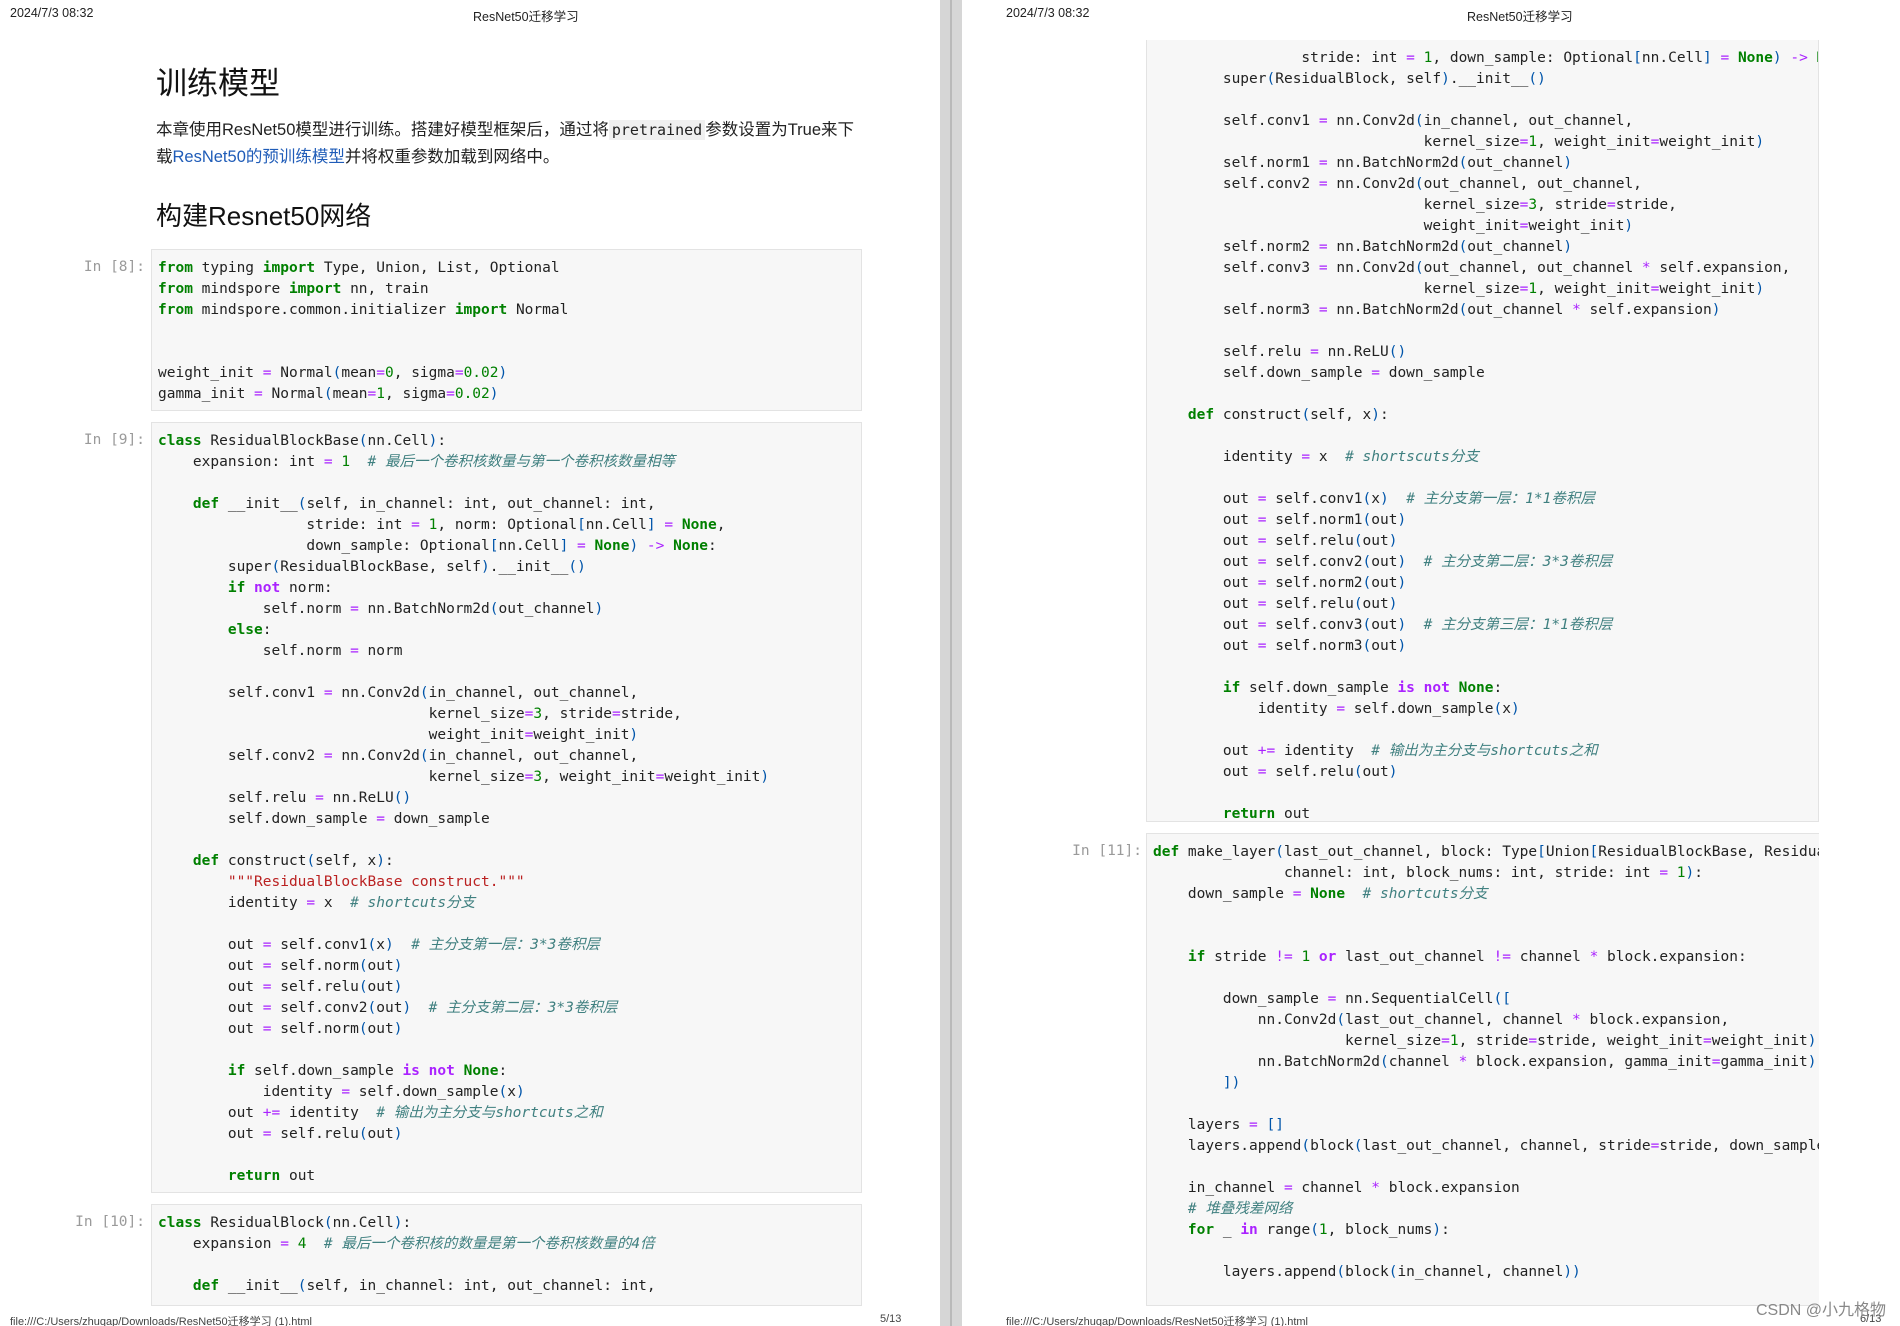 This screenshot has width=1900, height=1326. Describe the element at coordinates (264, 216) in the screenshot. I see `subsection-heading: 构建Resnet50网络` at that location.